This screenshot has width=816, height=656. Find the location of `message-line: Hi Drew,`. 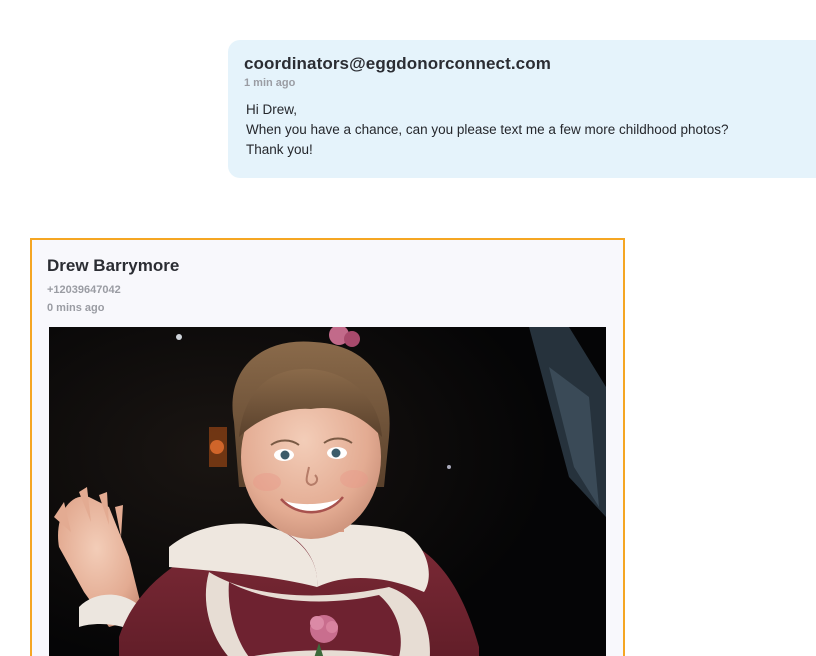

message-line: Hi Drew, is located at coordinates (272, 109).